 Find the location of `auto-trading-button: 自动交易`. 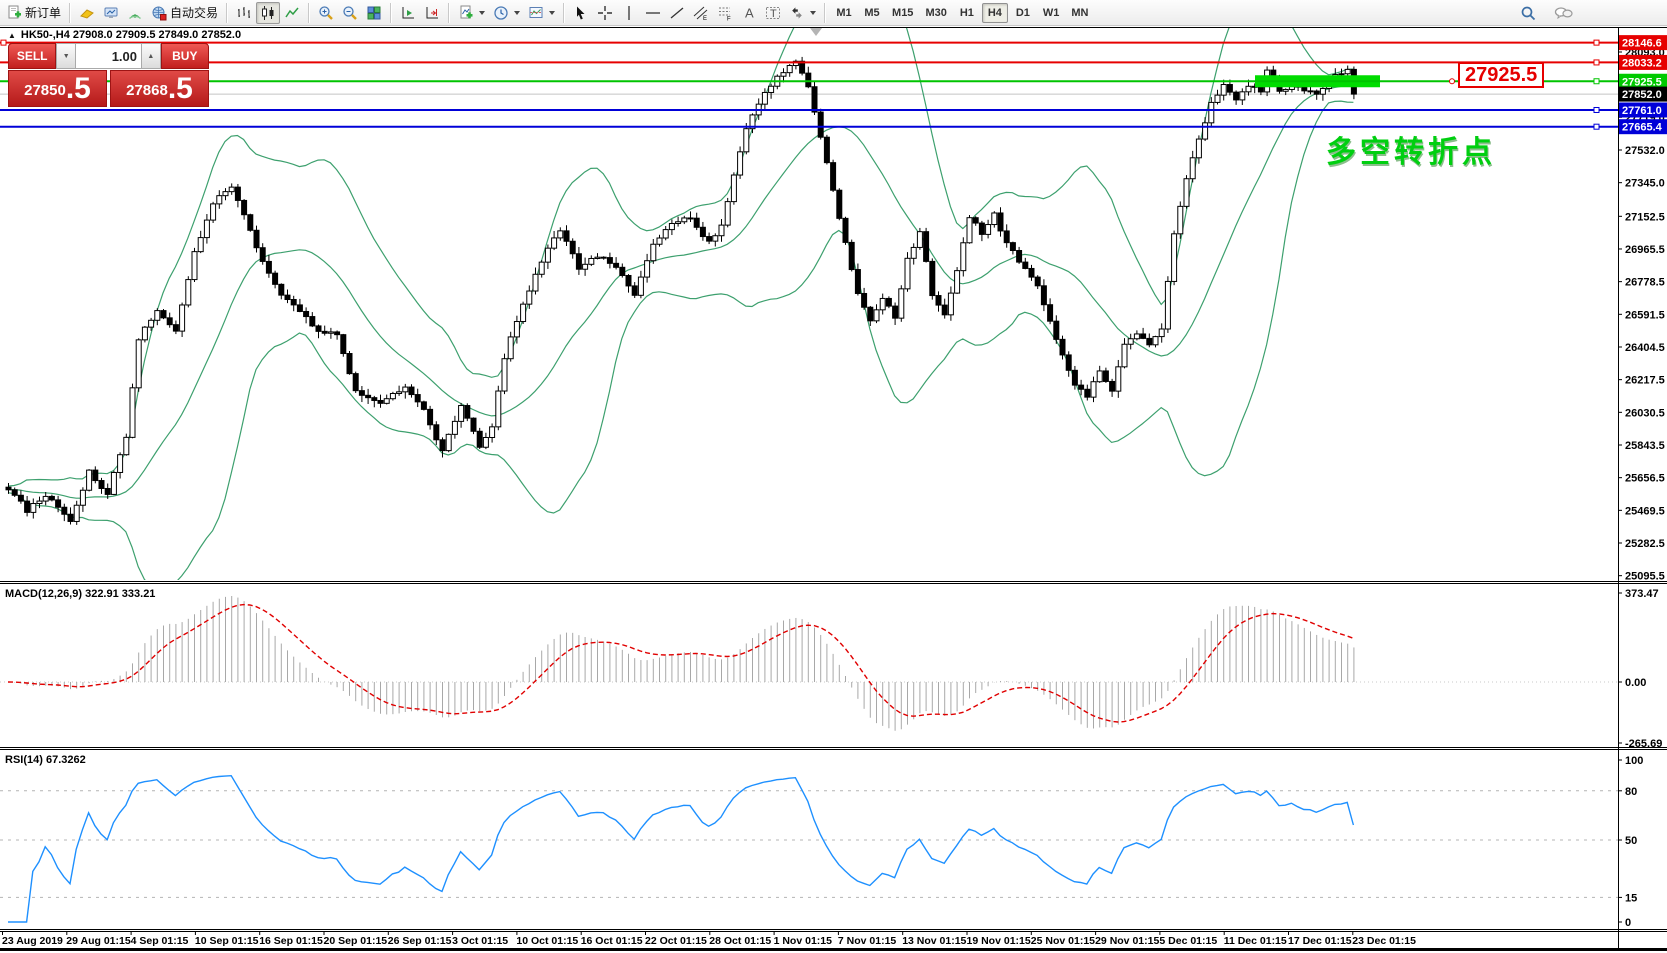

auto-trading-button: 自动交易 is located at coordinates (184, 13).